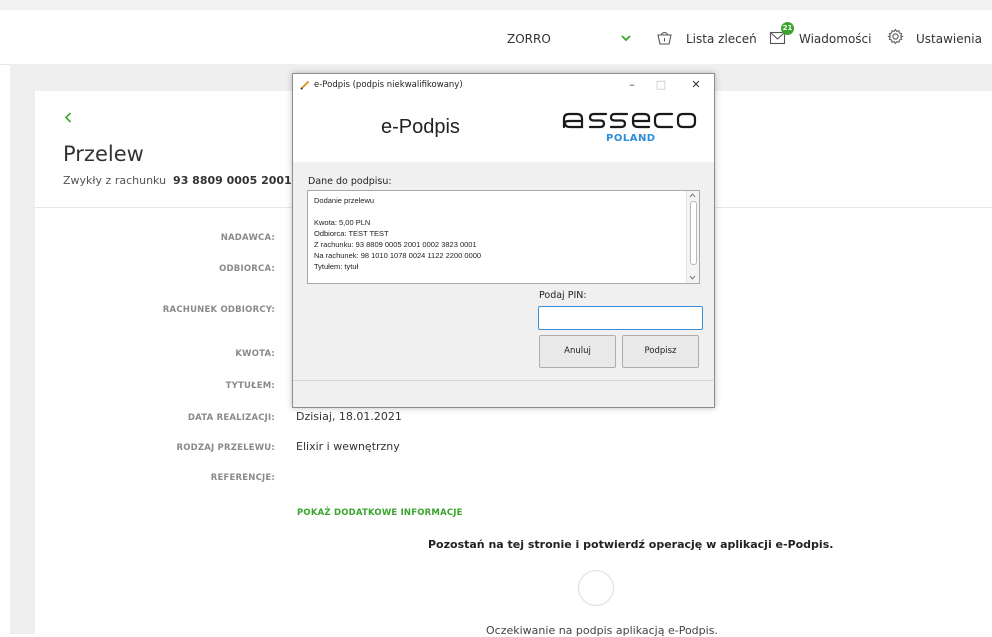  I want to click on chevron-left-icon, so click(68, 117).